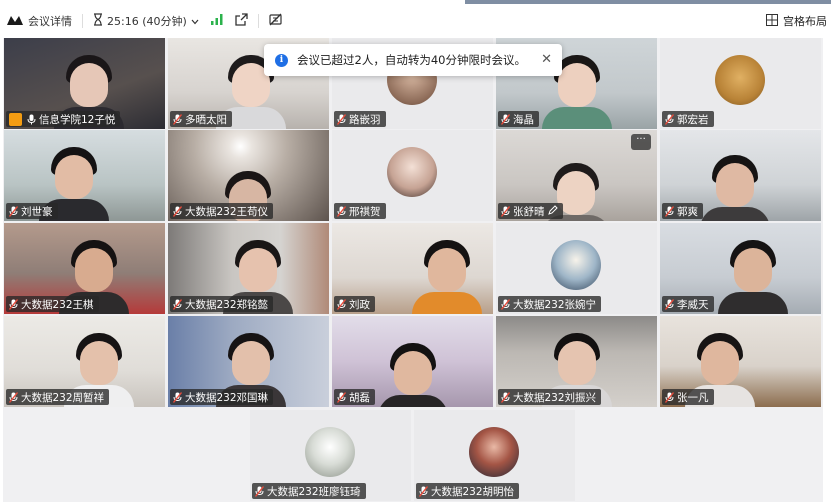 The image size is (831, 504). I want to click on grid-layout-icon, so click(772, 21).